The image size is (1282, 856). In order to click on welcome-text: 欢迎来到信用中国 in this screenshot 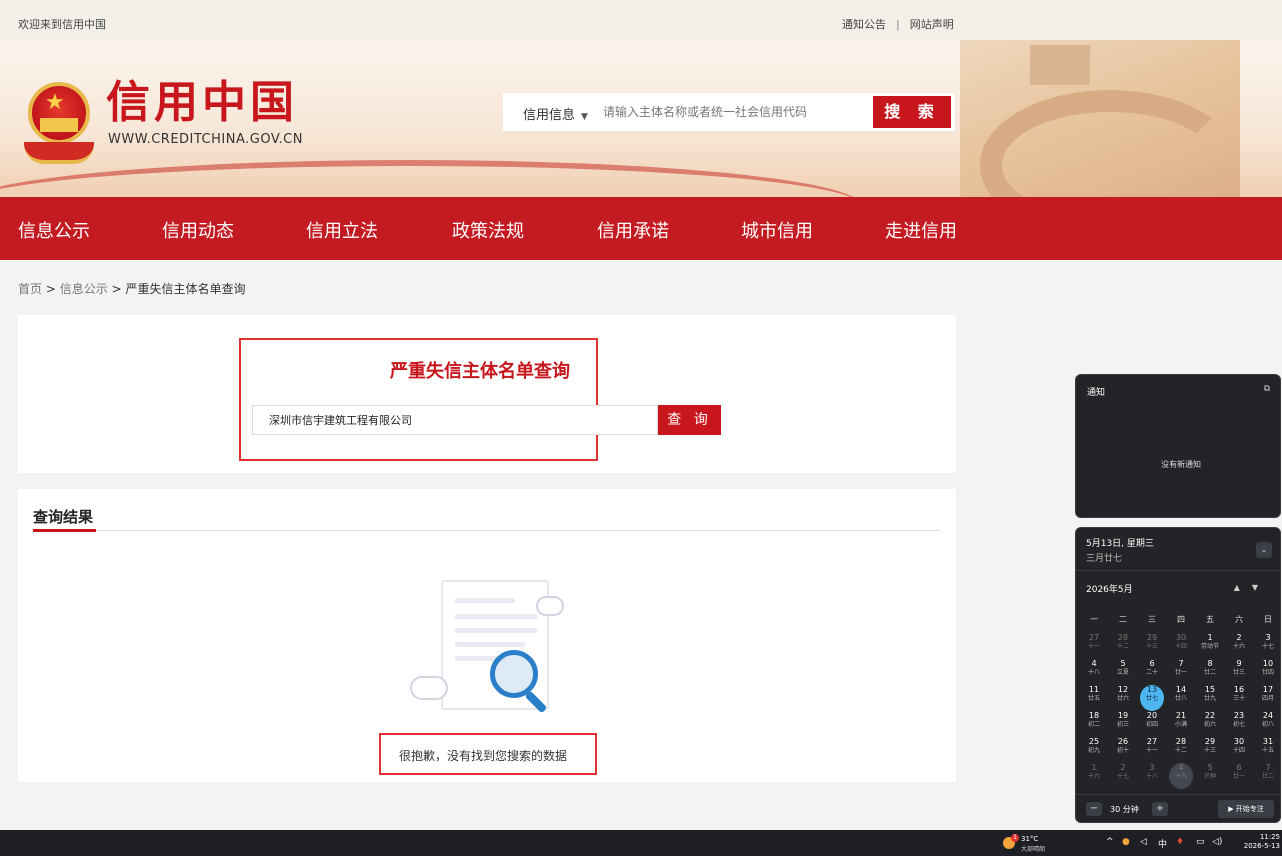, I will do `click(62, 24)`.